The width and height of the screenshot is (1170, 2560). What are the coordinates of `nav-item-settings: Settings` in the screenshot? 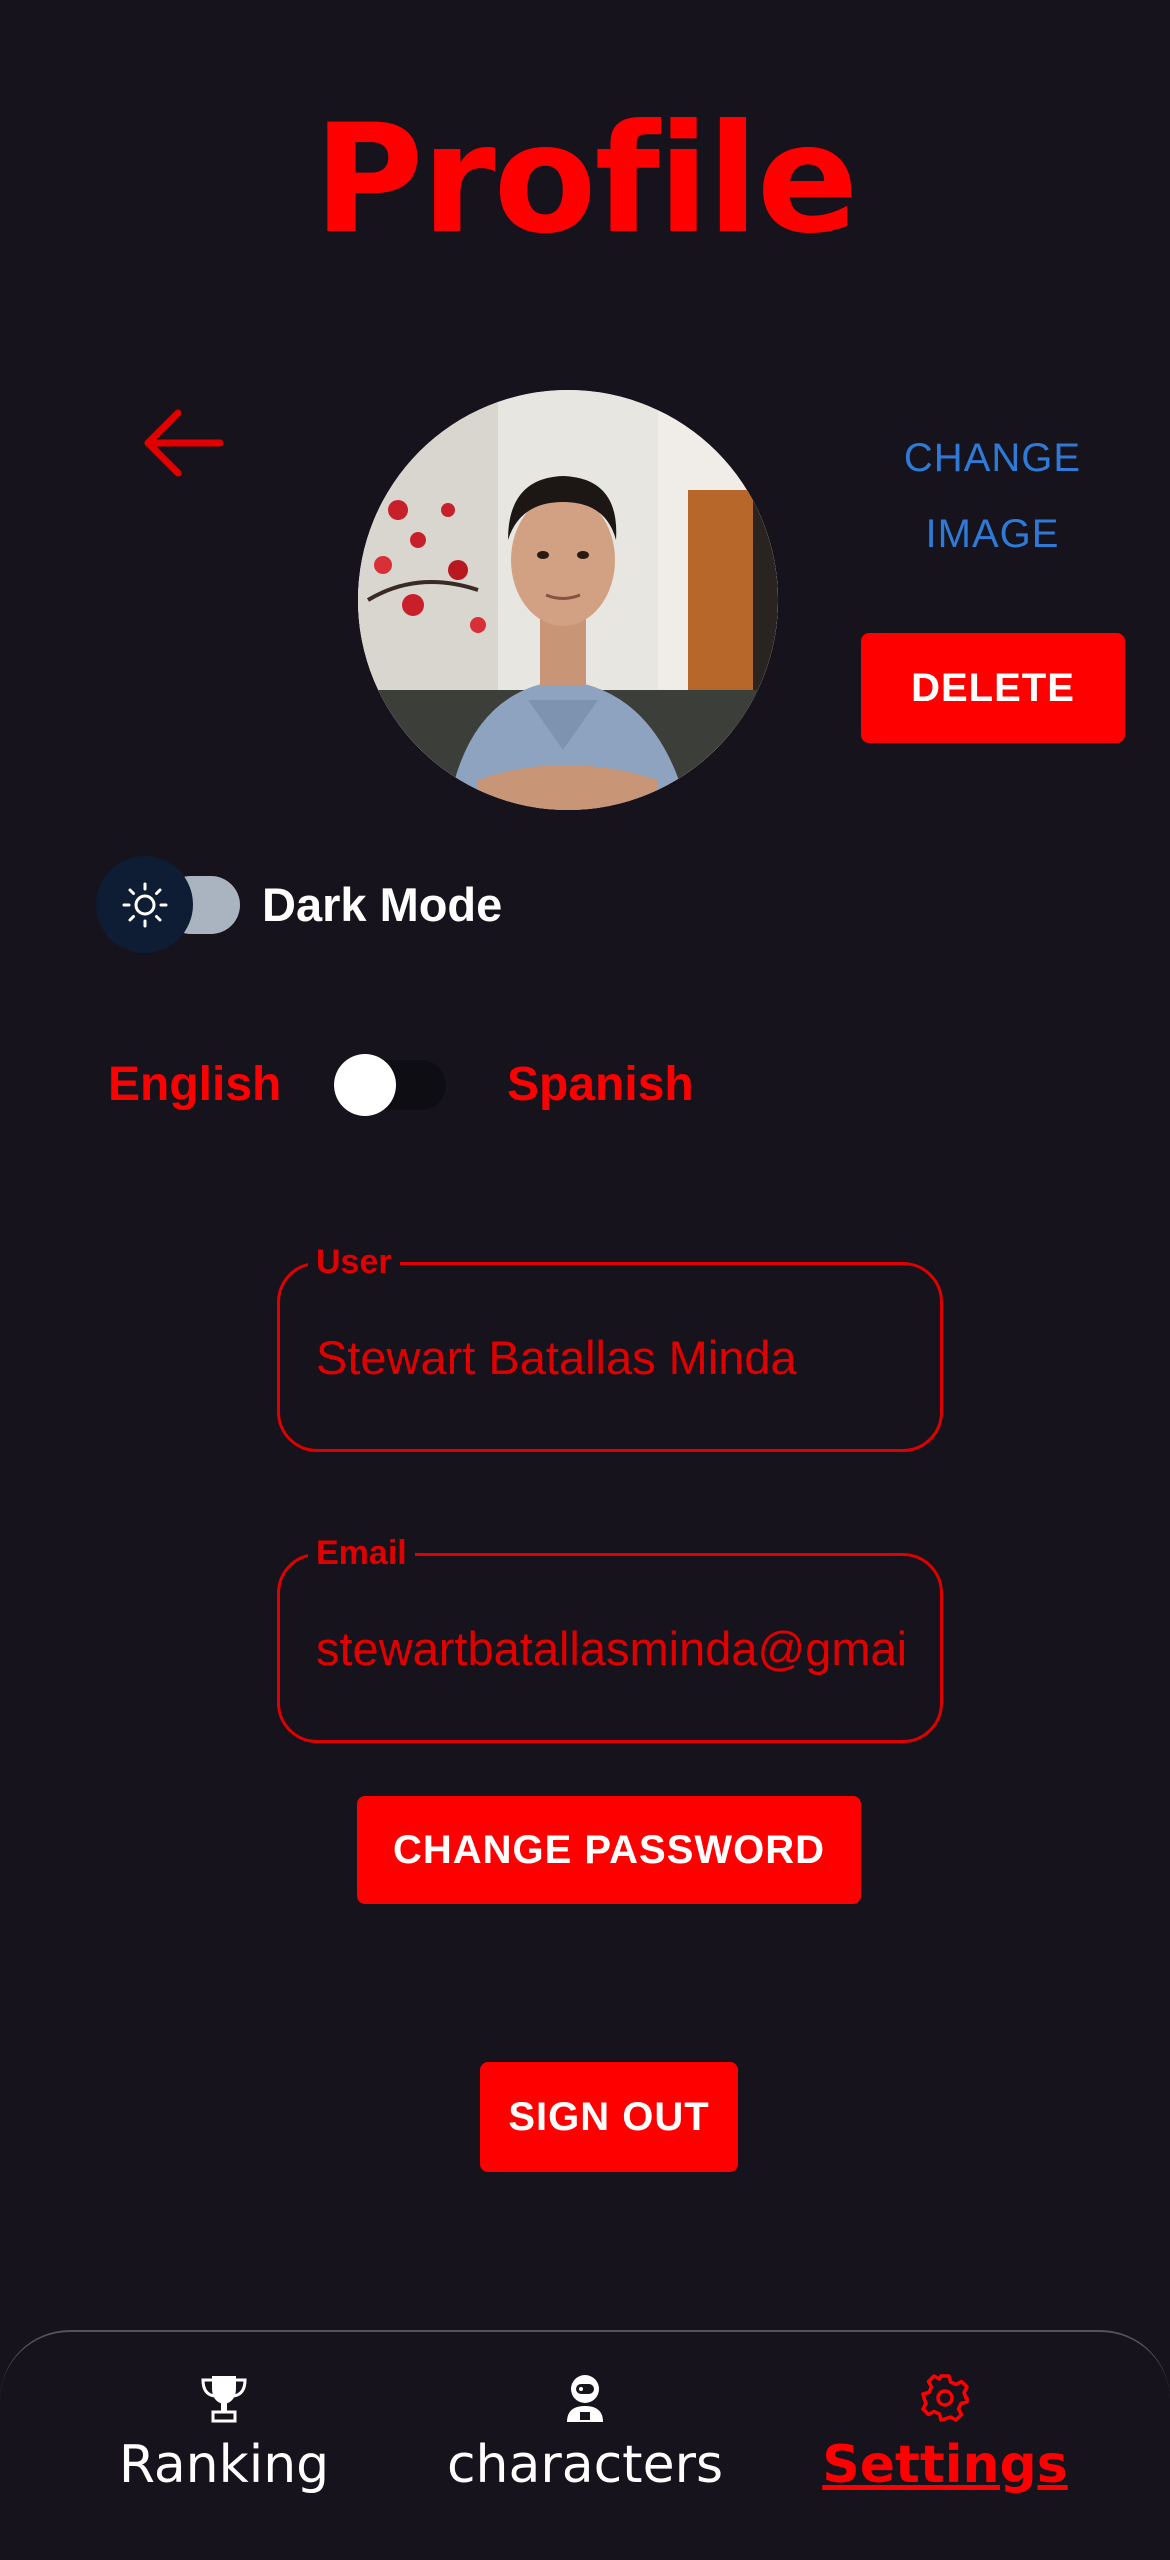 It's located at (945, 2436).